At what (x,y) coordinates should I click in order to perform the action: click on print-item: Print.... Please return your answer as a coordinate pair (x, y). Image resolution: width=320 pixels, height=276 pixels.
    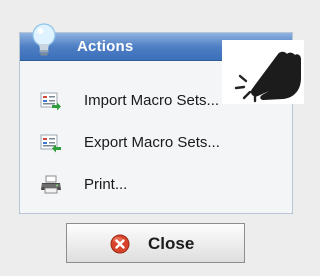
    Looking at the image, I should click on (156, 185).